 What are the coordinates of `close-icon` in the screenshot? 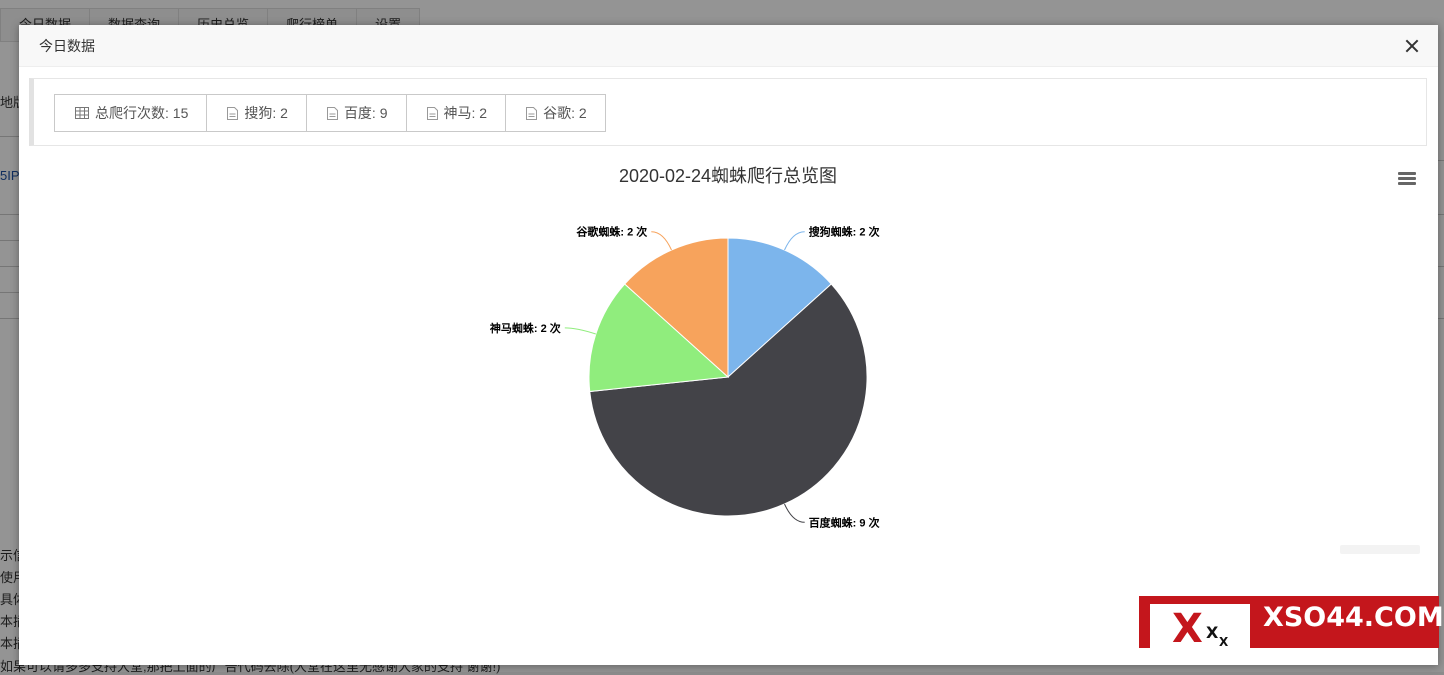 It's located at (1412, 46).